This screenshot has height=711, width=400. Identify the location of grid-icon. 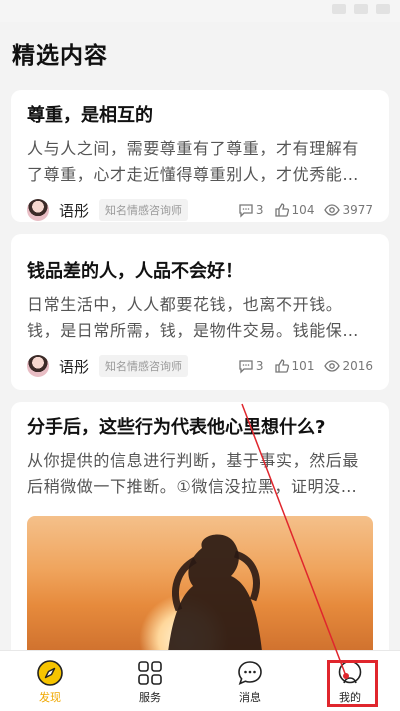
(150, 673).